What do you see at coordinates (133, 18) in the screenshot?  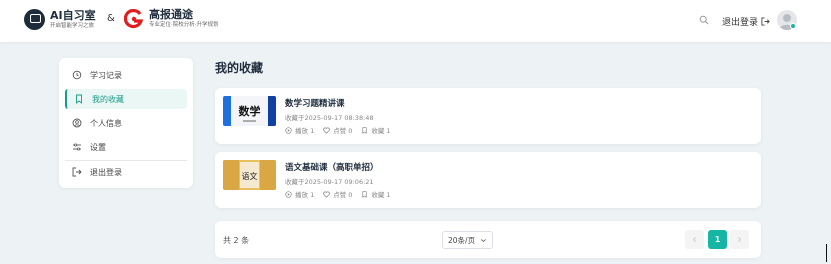 I see `gaobao-logo` at bounding box center [133, 18].